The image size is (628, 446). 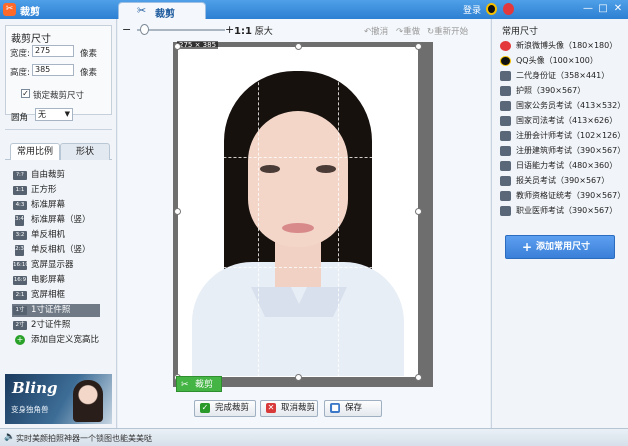 What do you see at coordinates (571, 150) in the screenshot?
I see `size-label: 注册建筑师考试（390×567）` at bounding box center [571, 150].